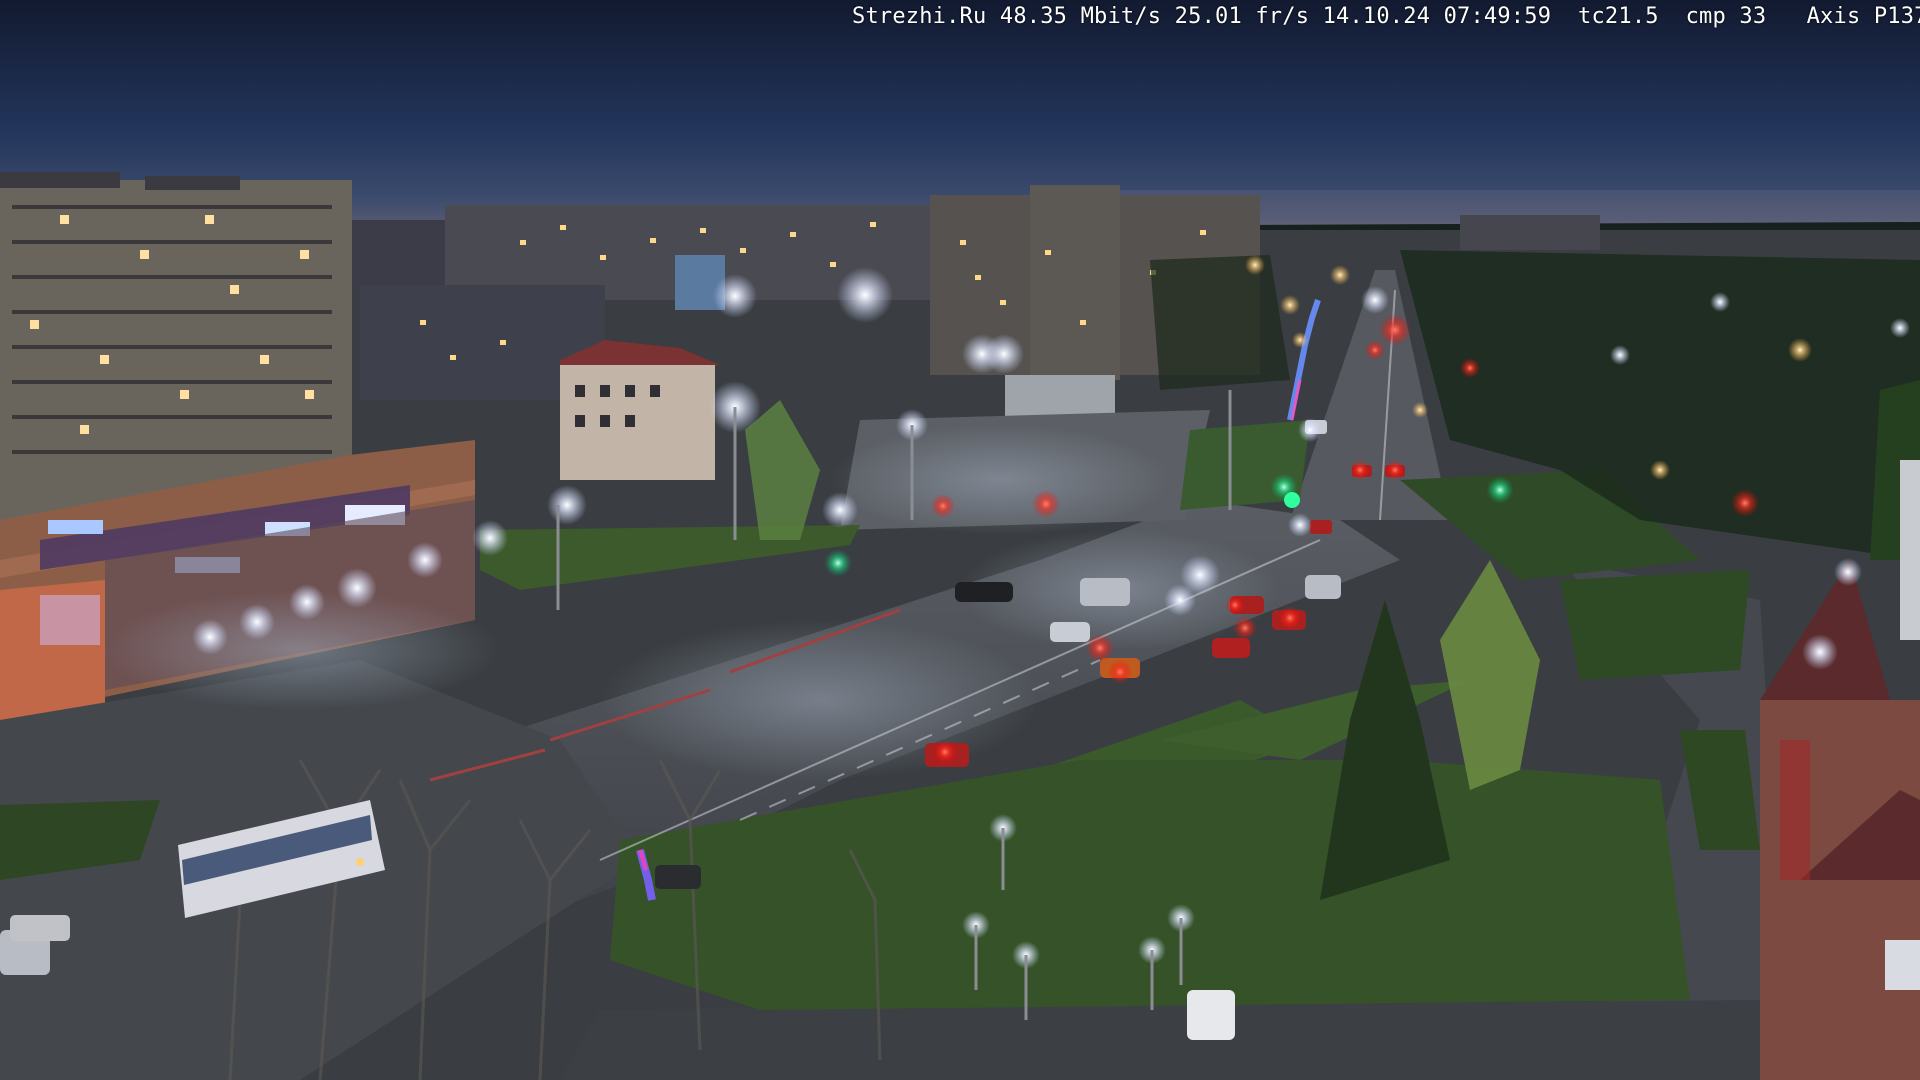 The height and width of the screenshot is (1080, 1920). Describe the element at coordinates (640, 410) in the screenshot. I see `red-roof-building` at that location.